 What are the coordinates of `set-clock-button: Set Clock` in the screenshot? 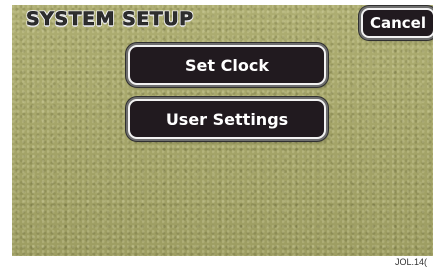 It's located at (227, 65).